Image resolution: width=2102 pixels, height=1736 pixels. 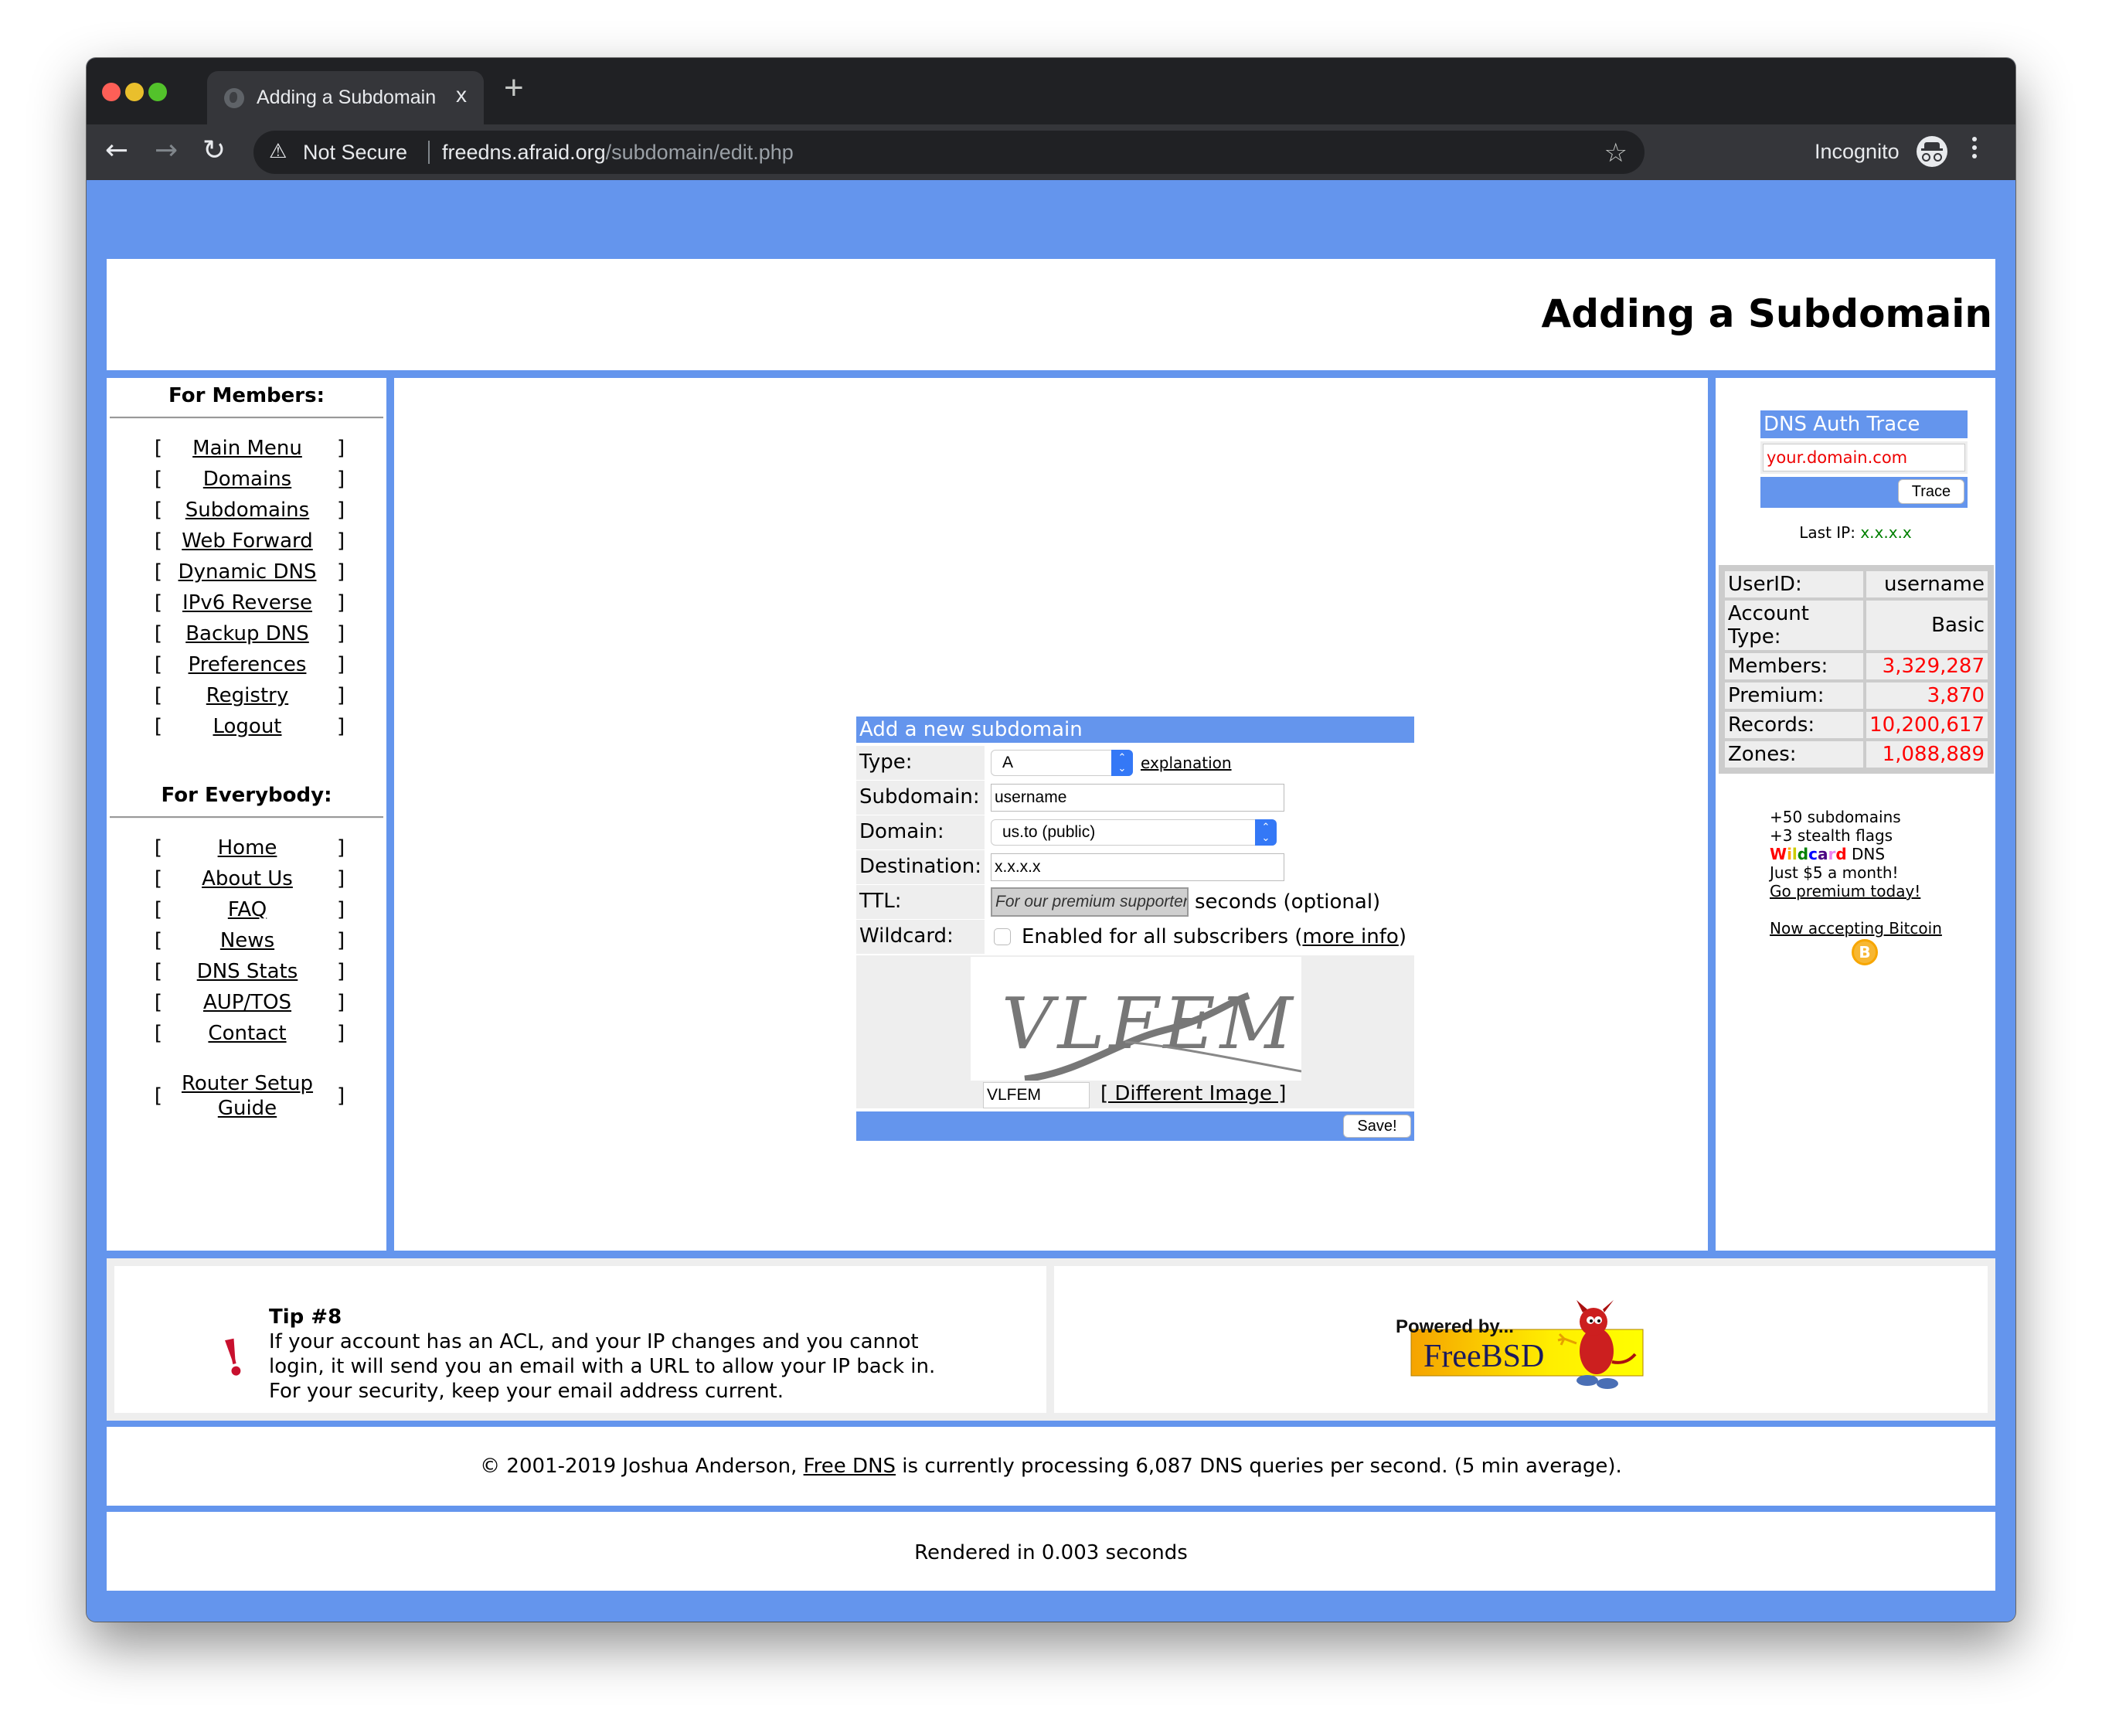 What do you see at coordinates (355, 153) in the screenshot?
I see `security-label: Not Secure` at bounding box center [355, 153].